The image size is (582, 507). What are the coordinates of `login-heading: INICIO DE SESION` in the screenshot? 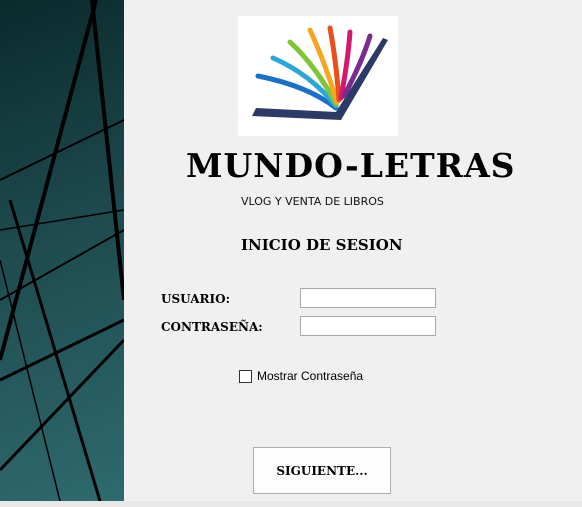 It's located at (322, 245).